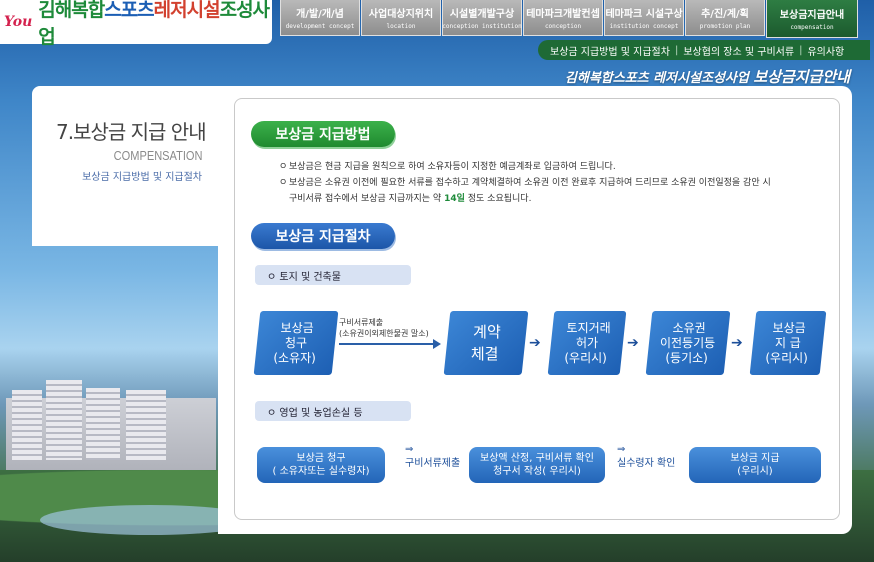  I want to click on section-english-title: COMPENSATION, so click(157, 155).